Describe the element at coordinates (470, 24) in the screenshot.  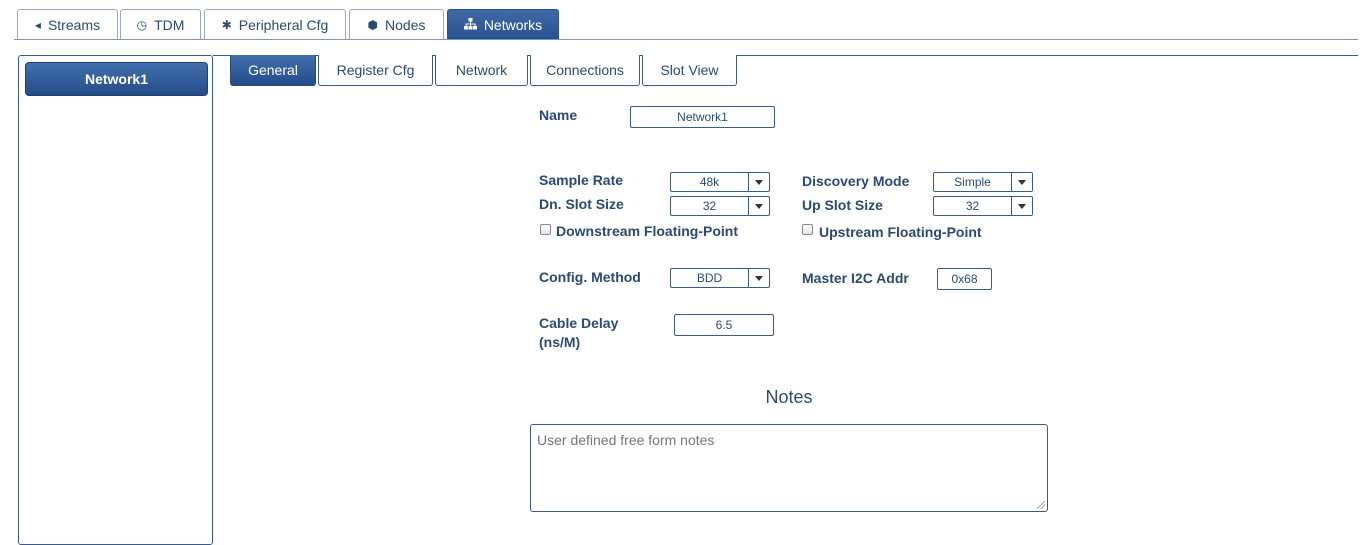
I see `sitemap-icon` at that location.